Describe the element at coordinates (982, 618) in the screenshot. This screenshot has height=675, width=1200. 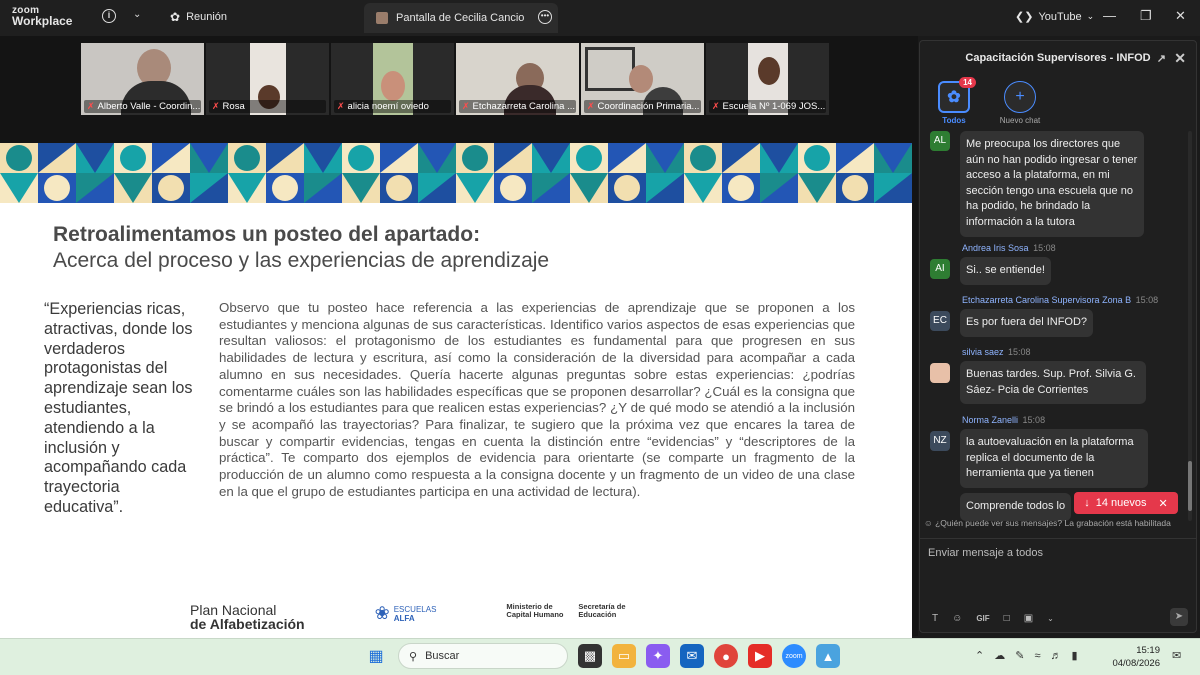
I see `gif-icon: GIF` at that location.